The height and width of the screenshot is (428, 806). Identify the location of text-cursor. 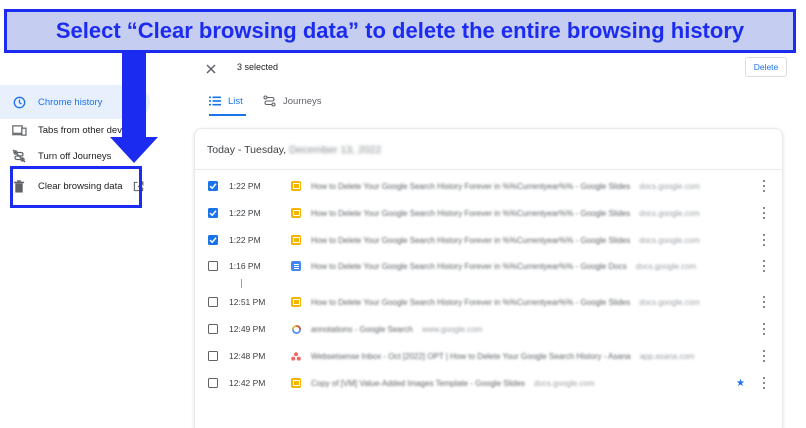
(241, 283).